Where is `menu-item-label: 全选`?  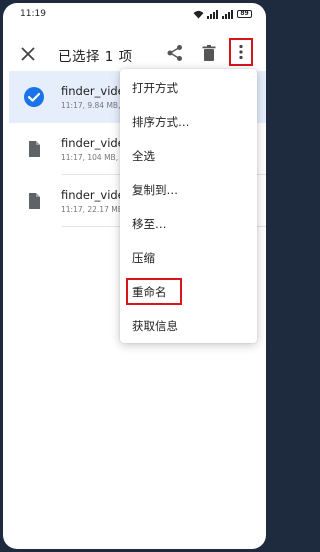
menu-item-label: 全选 is located at coordinates (143, 156).